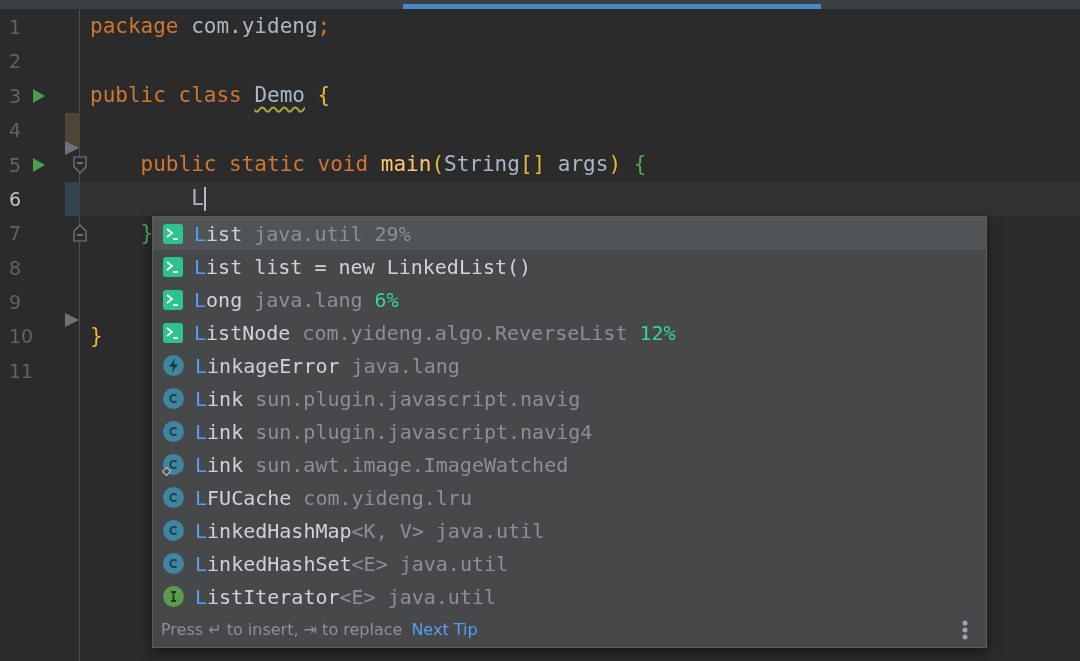 This screenshot has width=1080, height=661. What do you see at coordinates (569, 365) in the screenshot?
I see `completion-item: LinkageError java.lang` at bounding box center [569, 365].